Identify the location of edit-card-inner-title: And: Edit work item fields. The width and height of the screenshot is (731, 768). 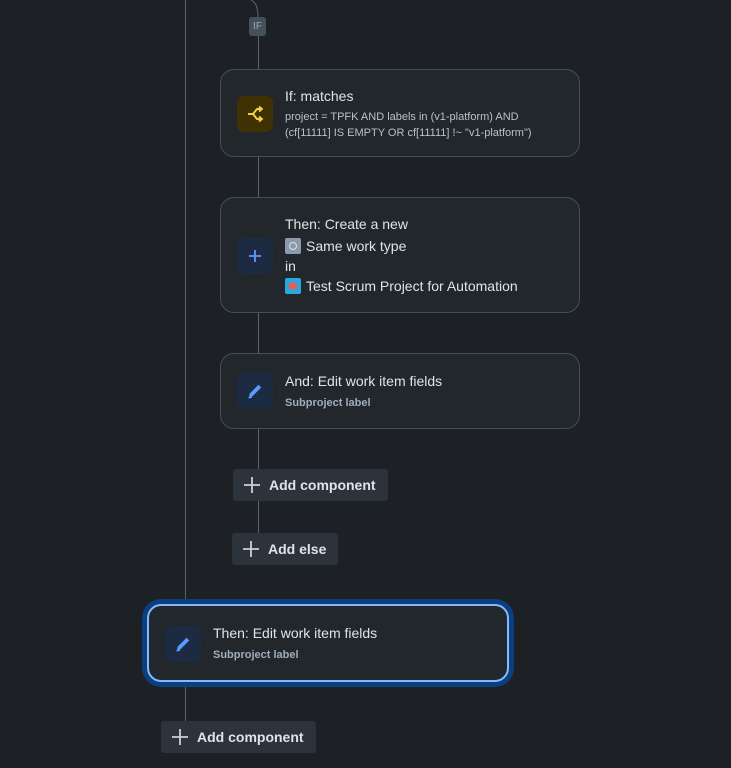
(364, 381).